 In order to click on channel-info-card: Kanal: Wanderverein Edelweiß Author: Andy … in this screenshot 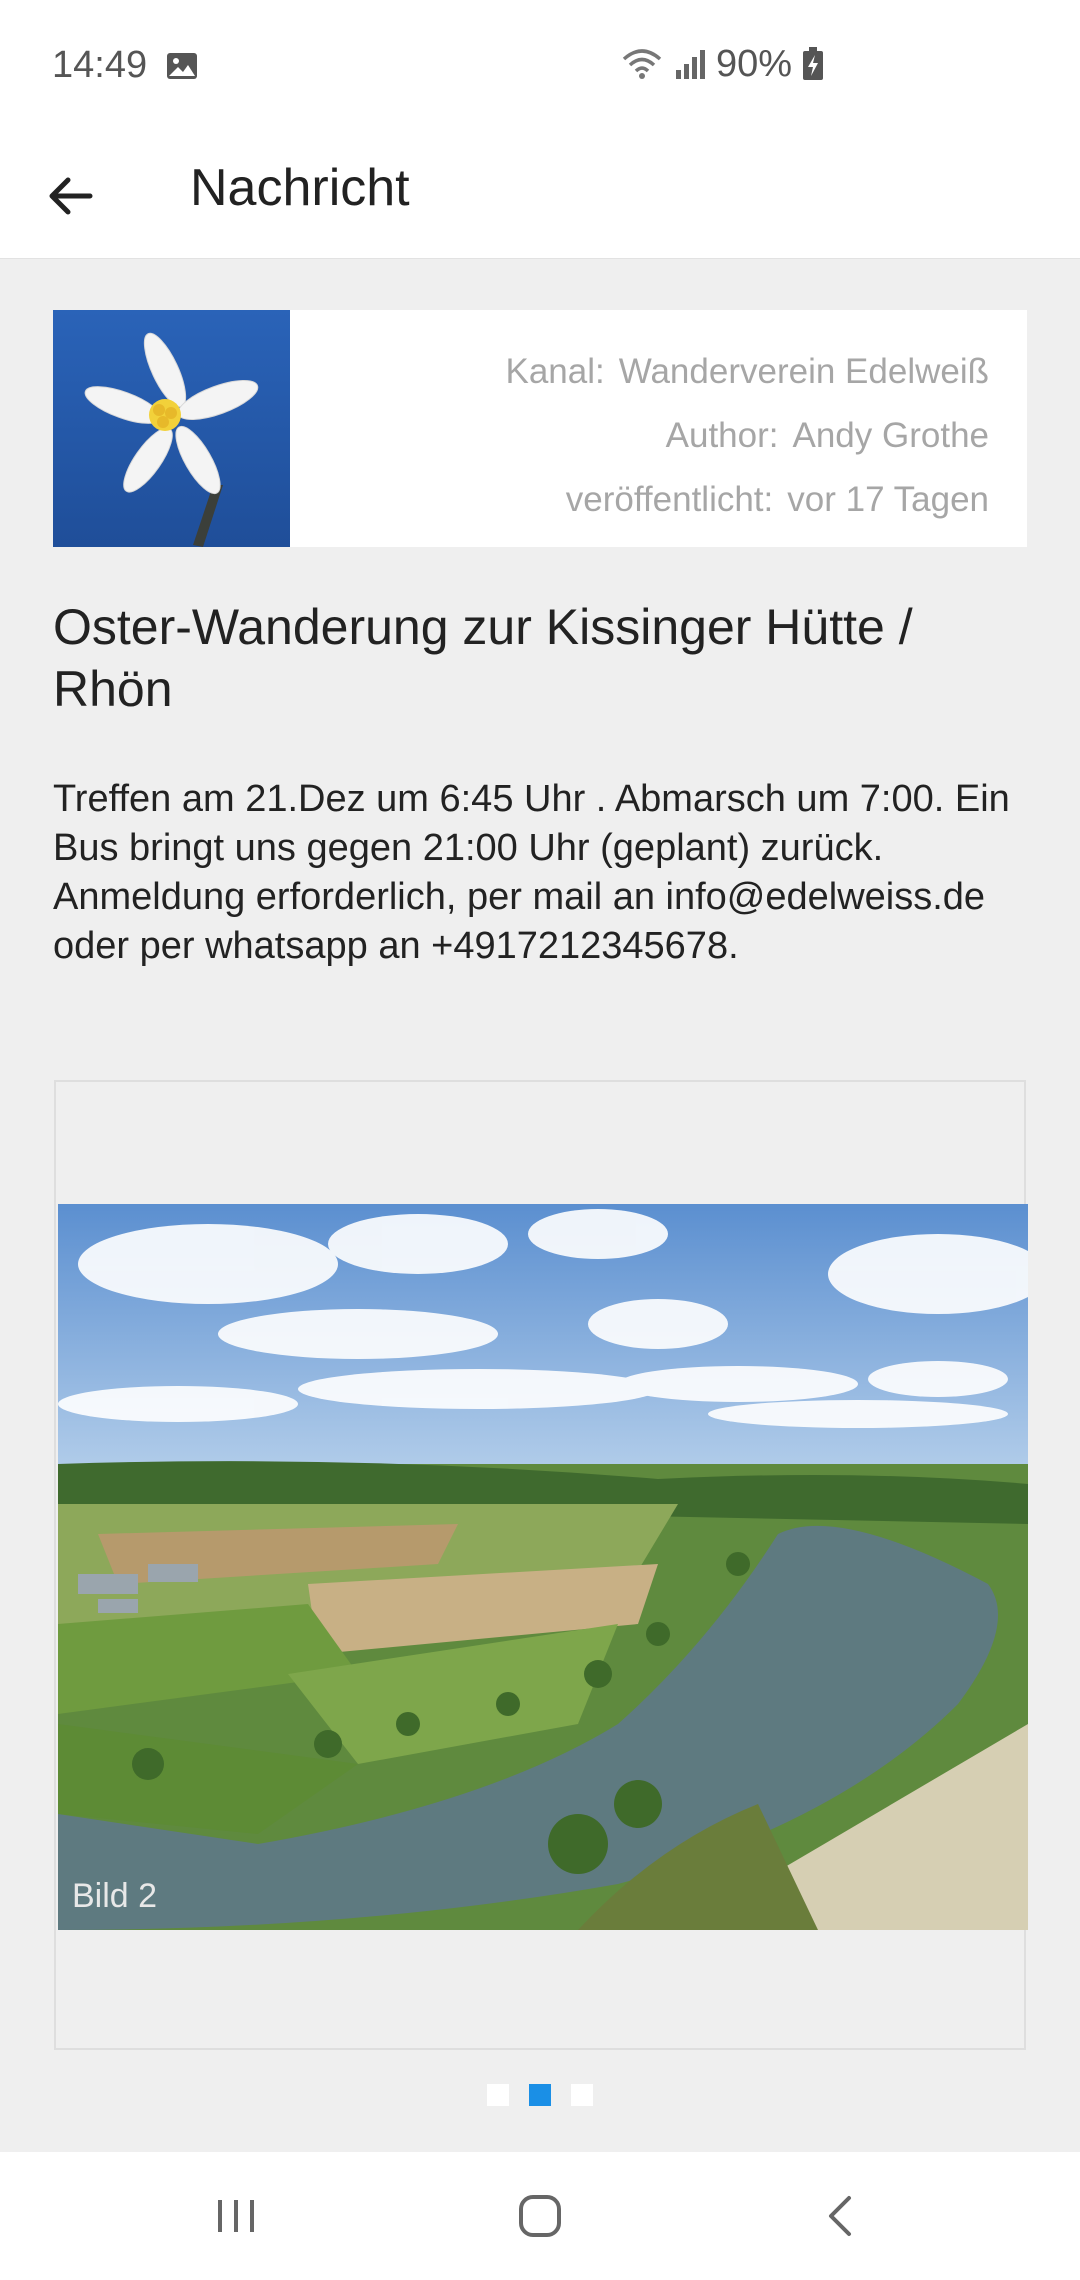, I will do `click(540, 428)`.